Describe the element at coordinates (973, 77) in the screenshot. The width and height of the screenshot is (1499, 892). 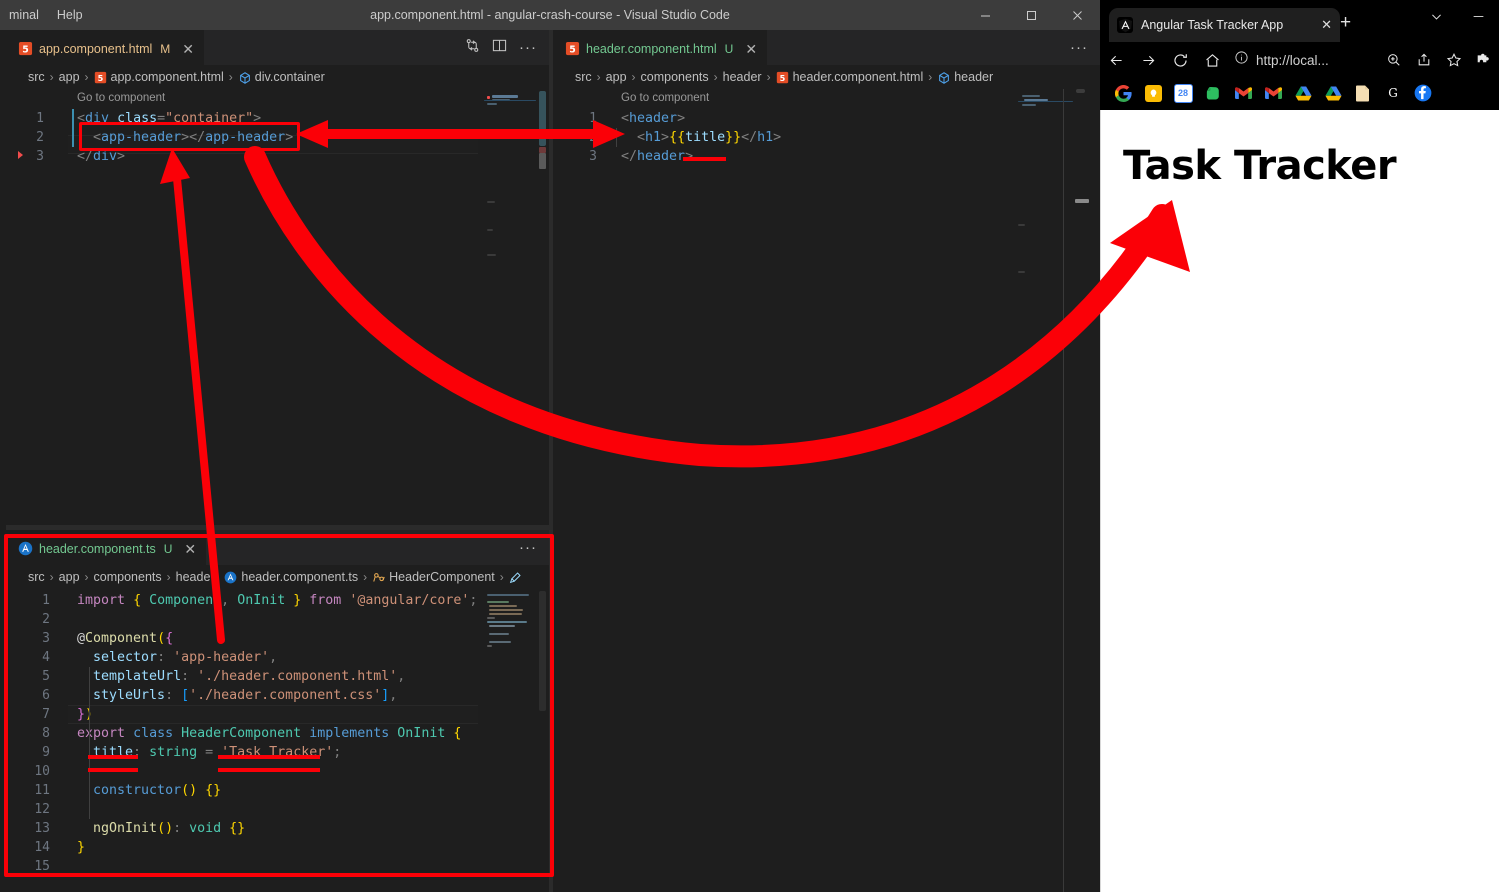
I see `breadcrumb-symbol: header` at that location.